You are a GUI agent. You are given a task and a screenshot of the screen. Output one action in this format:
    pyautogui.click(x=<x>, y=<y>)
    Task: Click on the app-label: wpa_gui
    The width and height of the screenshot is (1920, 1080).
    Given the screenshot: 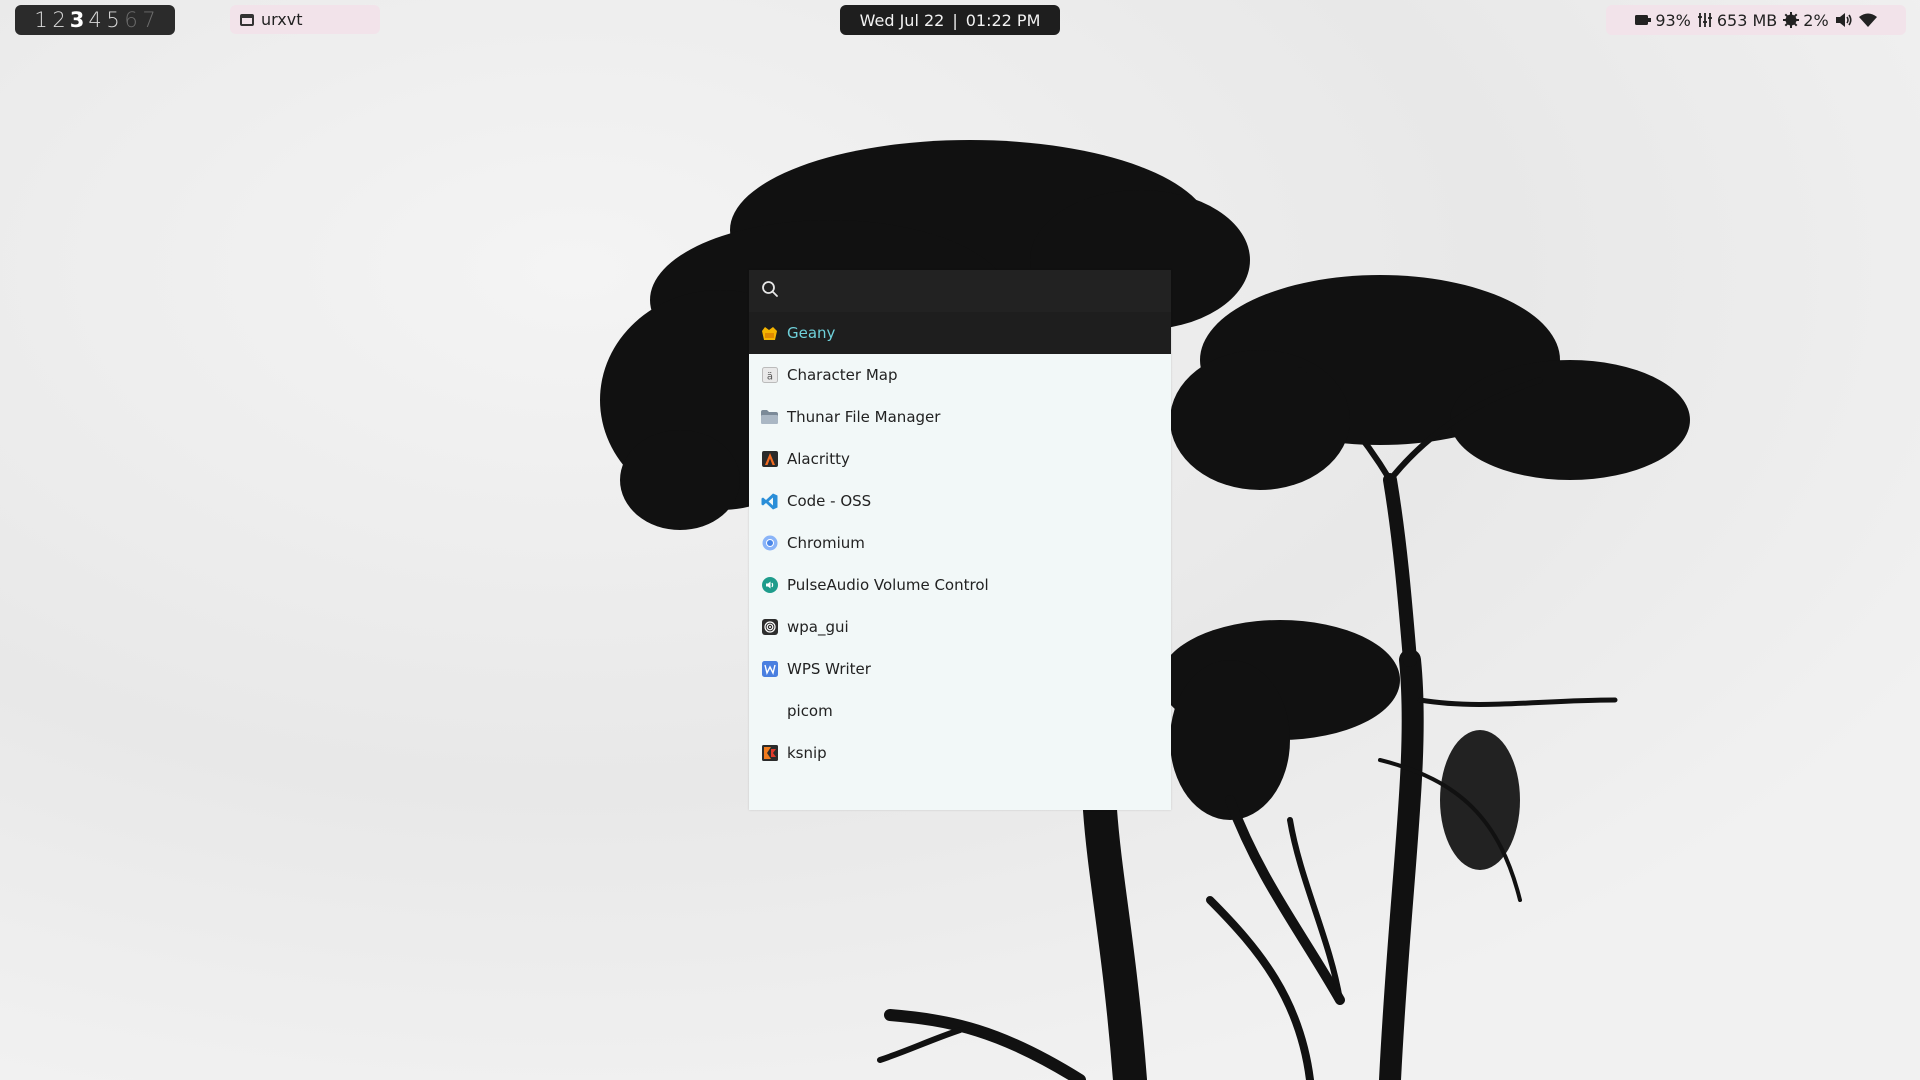 What is the action you would take?
    pyautogui.click(x=818, y=627)
    